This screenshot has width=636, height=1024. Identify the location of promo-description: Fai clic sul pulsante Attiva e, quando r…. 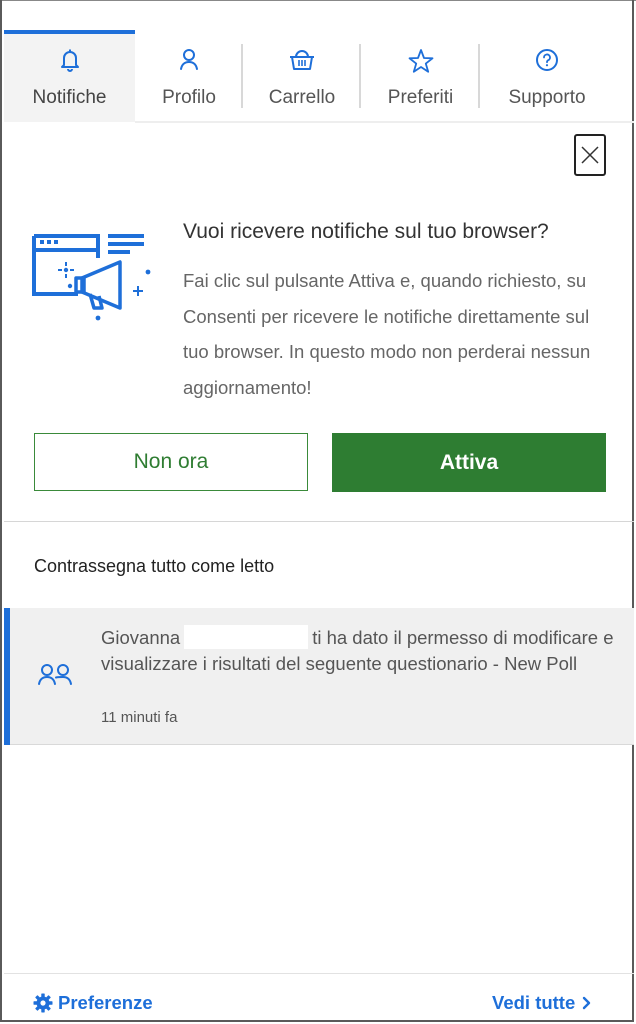
(387, 334).